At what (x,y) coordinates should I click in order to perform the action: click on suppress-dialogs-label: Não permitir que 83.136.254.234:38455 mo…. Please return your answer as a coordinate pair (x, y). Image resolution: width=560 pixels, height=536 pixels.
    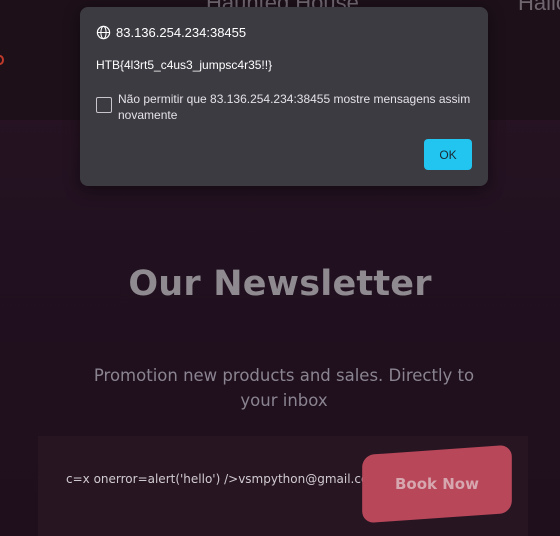
    Looking at the image, I should click on (295, 107).